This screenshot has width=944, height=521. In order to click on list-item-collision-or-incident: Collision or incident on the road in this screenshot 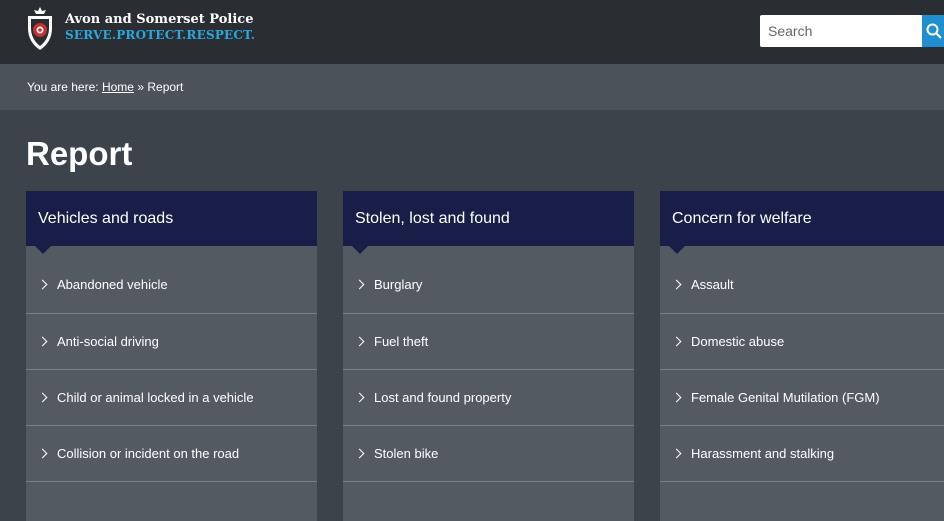, I will do `click(171, 454)`.